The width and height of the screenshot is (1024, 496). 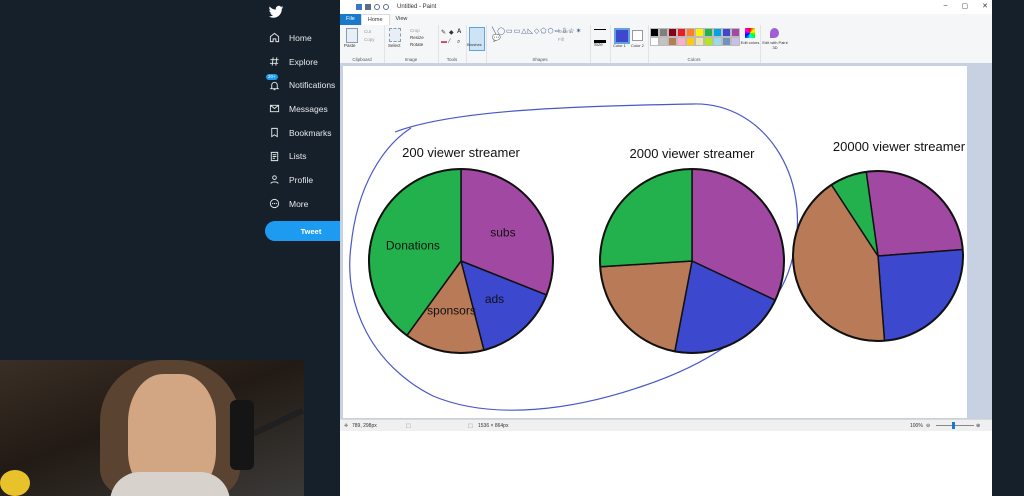 I want to click on eraser-icon: ▬, so click(x=444, y=42).